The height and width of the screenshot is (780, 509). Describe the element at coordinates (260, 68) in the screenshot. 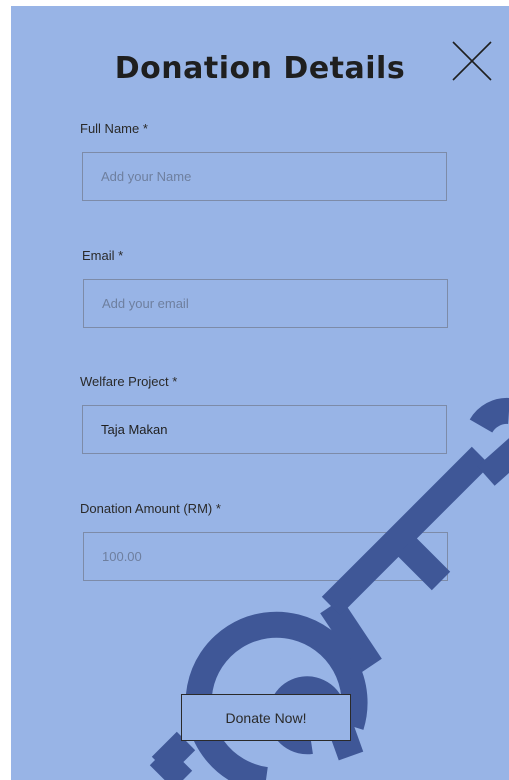

I see `form-title: Donation Details` at that location.